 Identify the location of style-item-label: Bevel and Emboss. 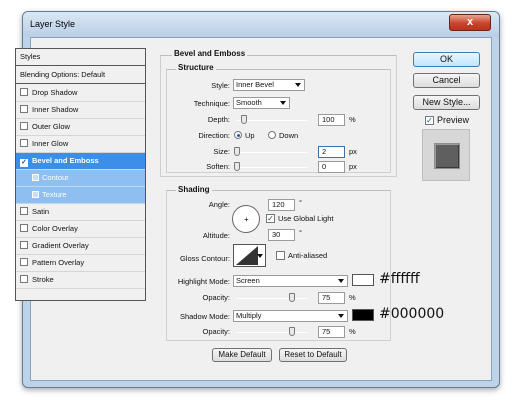
(65, 160).